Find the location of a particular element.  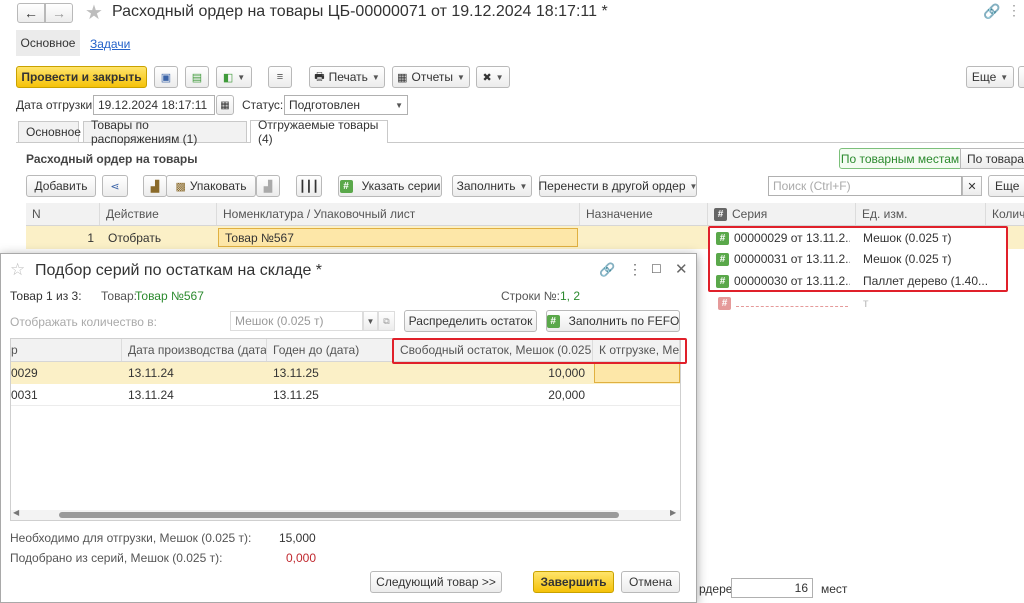

dialog-close-icon: ✕ is located at coordinates (681, 269).